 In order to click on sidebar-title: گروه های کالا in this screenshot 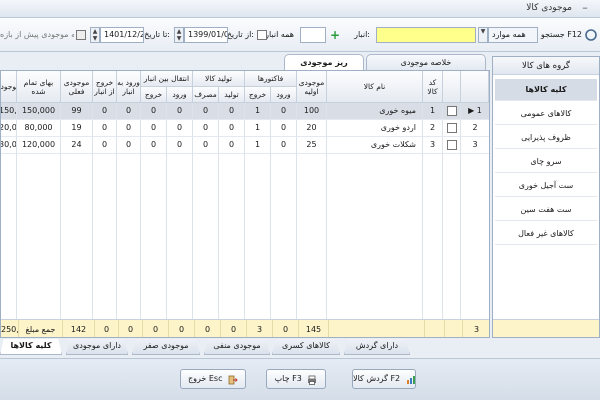, I will do `click(546, 66)`.